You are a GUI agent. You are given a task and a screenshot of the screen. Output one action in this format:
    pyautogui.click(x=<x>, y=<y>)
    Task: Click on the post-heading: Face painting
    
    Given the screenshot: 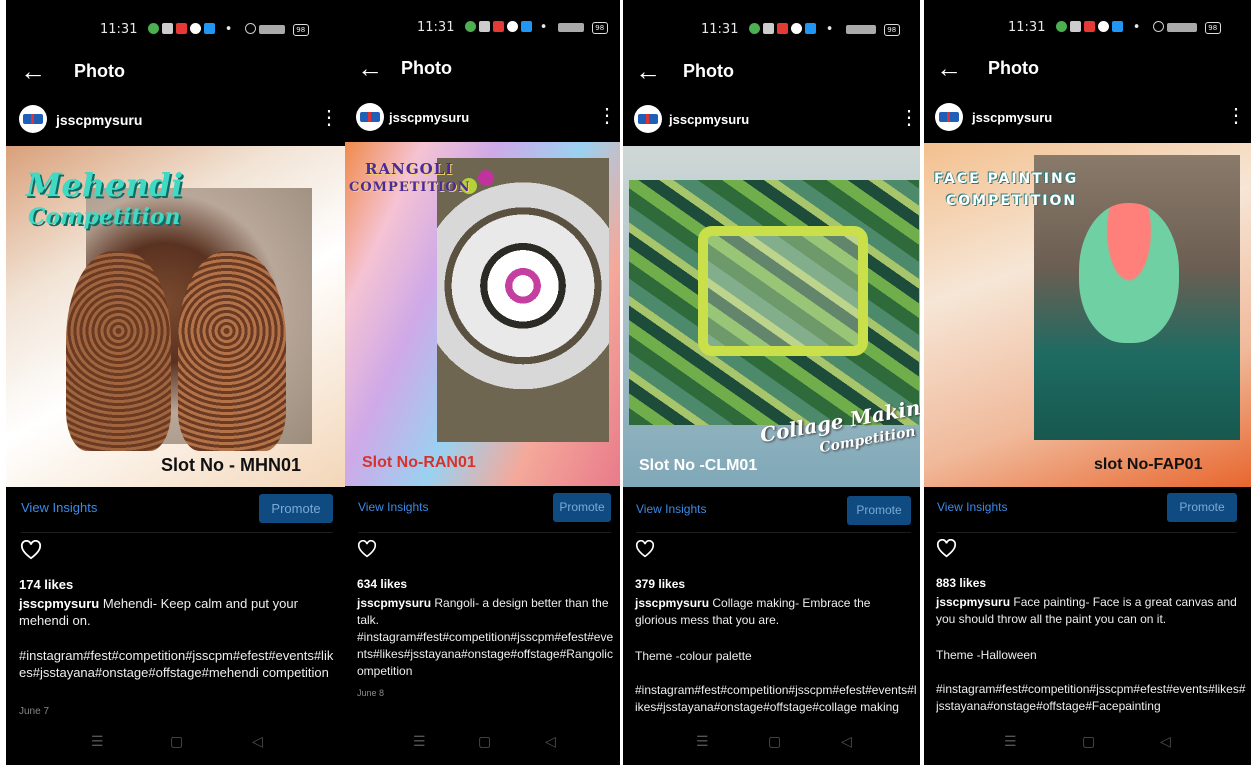 What is the action you would take?
    pyautogui.click(x=1006, y=179)
    